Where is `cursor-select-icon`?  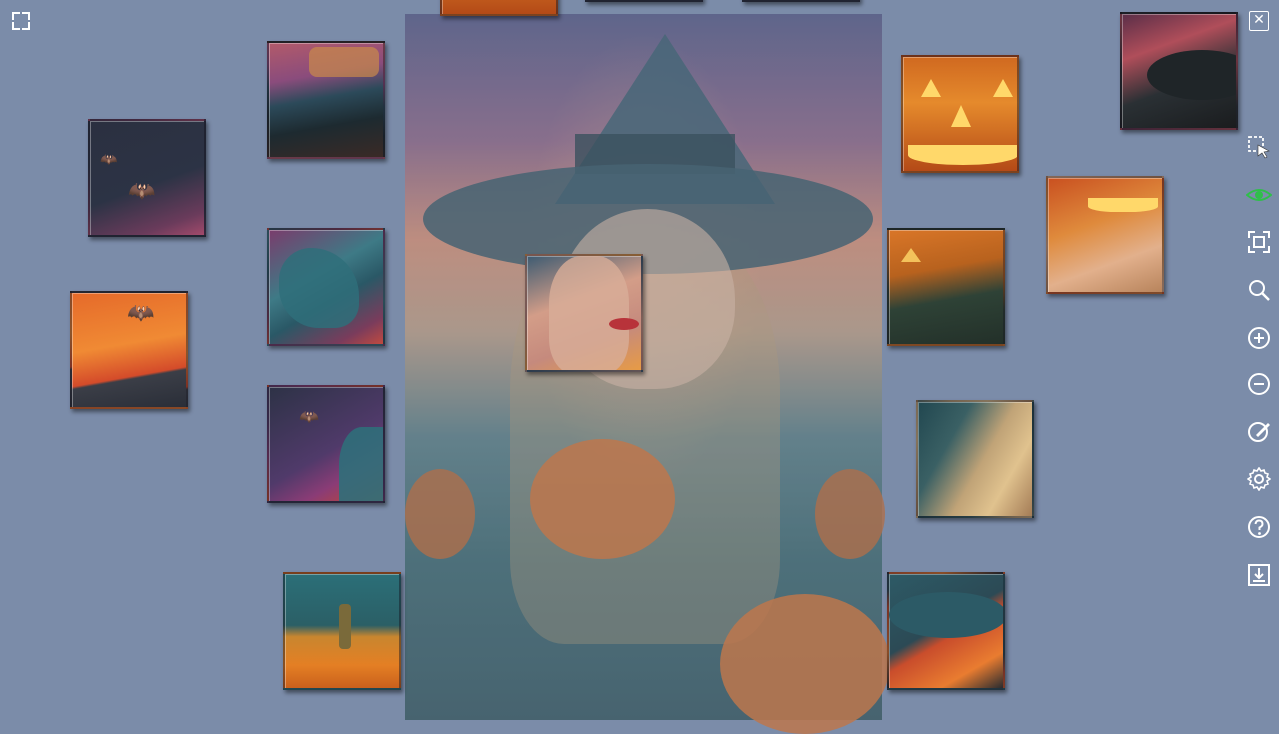
cursor-select-icon is located at coordinates (1259, 147).